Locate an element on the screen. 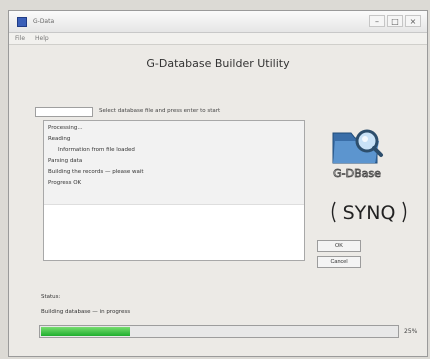  minimize-button: – is located at coordinates (377, 21).